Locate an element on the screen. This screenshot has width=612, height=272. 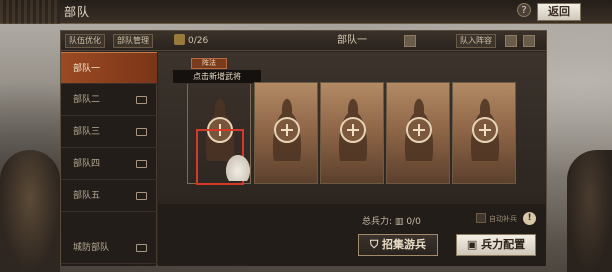
rename-icon is located at coordinates (410, 41).